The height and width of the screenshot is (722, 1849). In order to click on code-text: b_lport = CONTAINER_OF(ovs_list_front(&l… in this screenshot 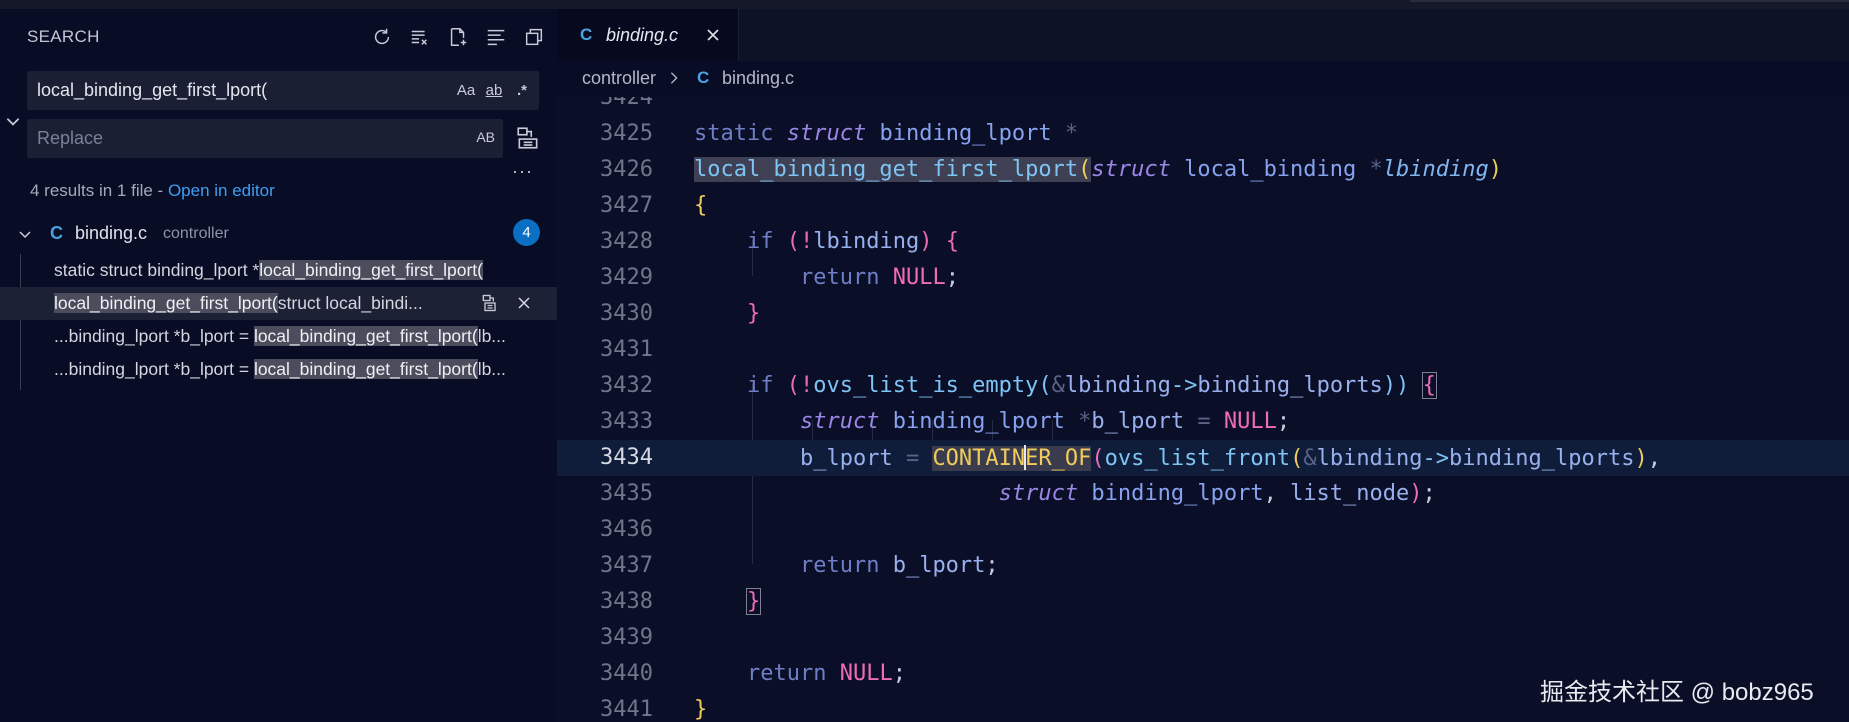, I will do `click(1230, 458)`.